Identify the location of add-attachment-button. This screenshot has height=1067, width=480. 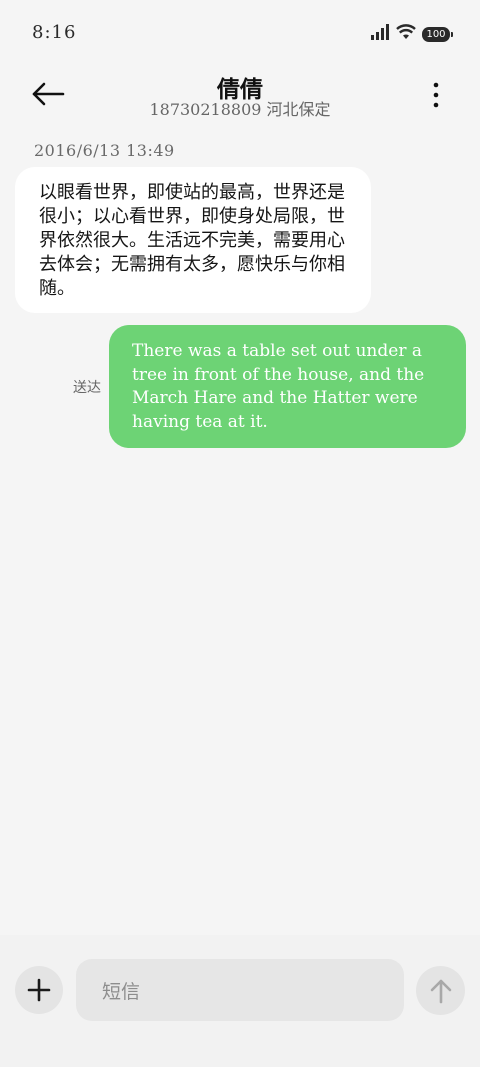
(39, 990).